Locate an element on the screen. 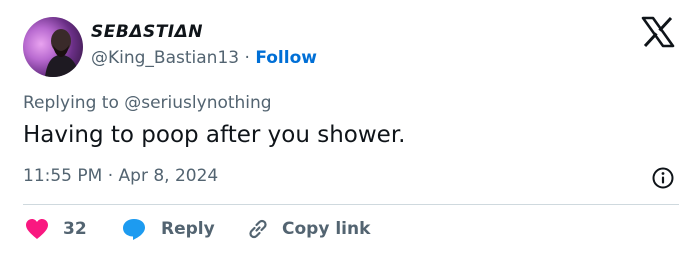 This screenshot has height=256, width=700. like-count: 32 is located at coordinates (75, 229).